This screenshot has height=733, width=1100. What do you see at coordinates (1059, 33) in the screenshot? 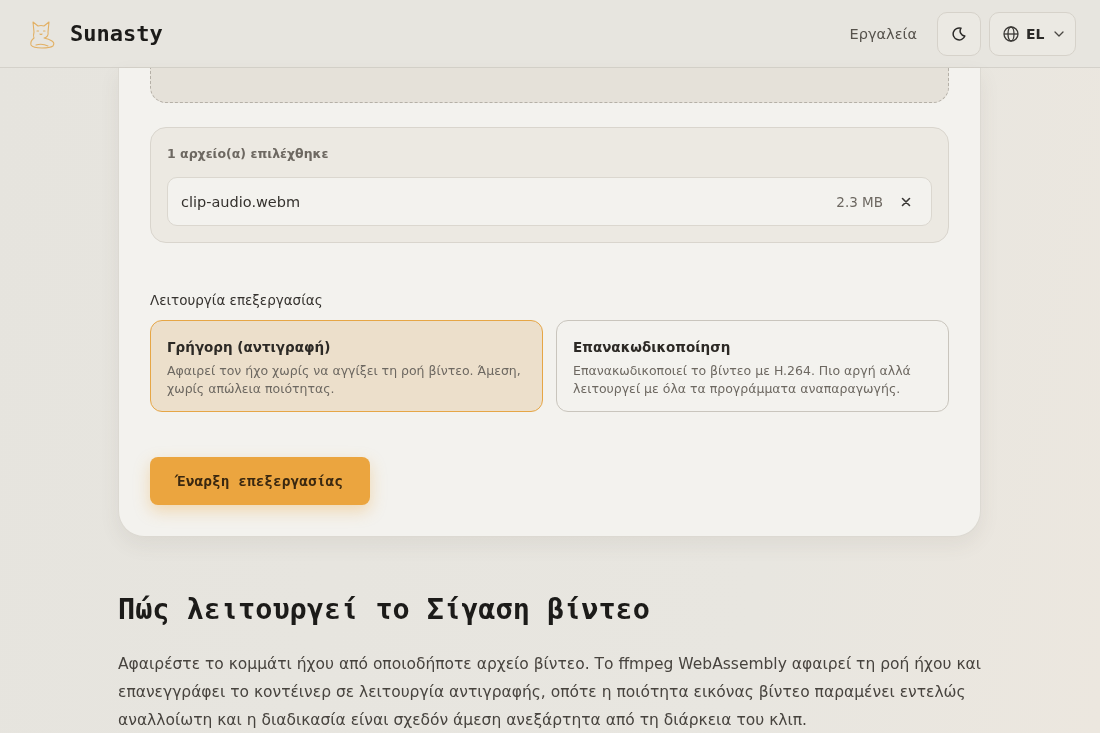
I see `chevron-down-icon` at bounding box center [1059, 33].